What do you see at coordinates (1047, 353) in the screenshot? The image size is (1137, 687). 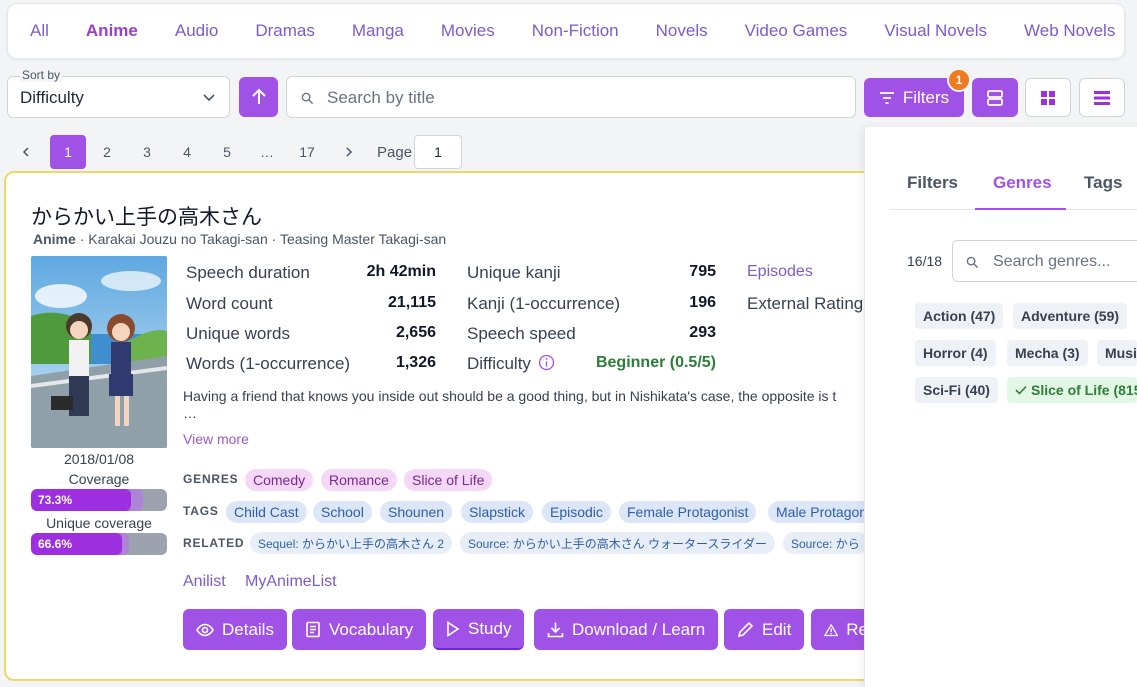 I see `genre-filter-chip: Mecha (3)` at bounding box center [1047, 353].